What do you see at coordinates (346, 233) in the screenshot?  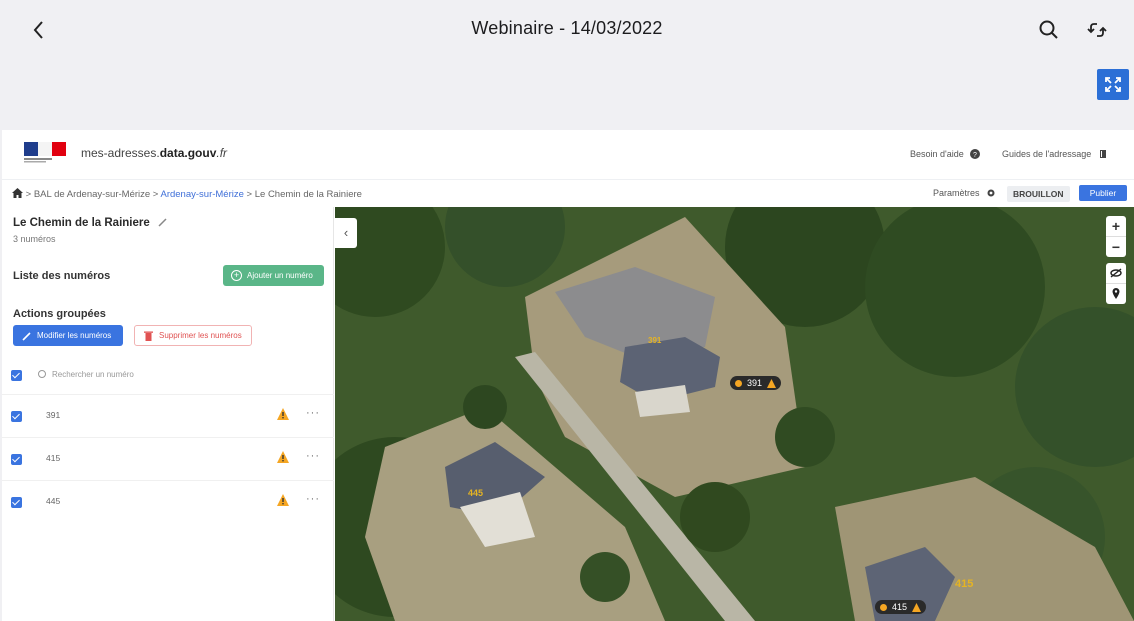 I see `collapse-panel-button: ‹` at bounding box center [346, 233].